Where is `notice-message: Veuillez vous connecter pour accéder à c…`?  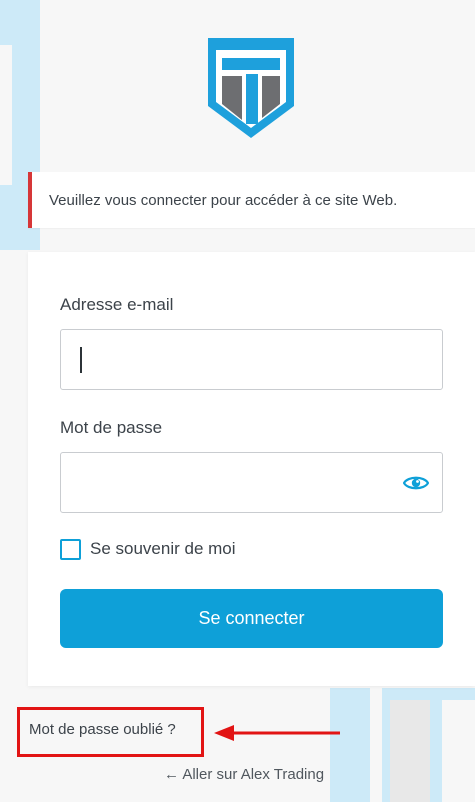 notice-message: Veuillez vous connecter pour accéder à c… is located at coordinates (223, 200).